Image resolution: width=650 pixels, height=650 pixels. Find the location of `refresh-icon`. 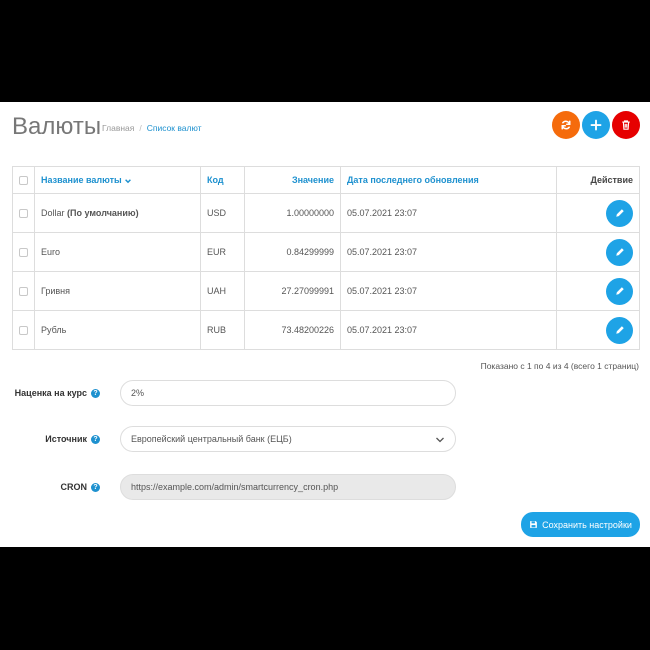

refresh-icon is located at coordinates (566, 125).